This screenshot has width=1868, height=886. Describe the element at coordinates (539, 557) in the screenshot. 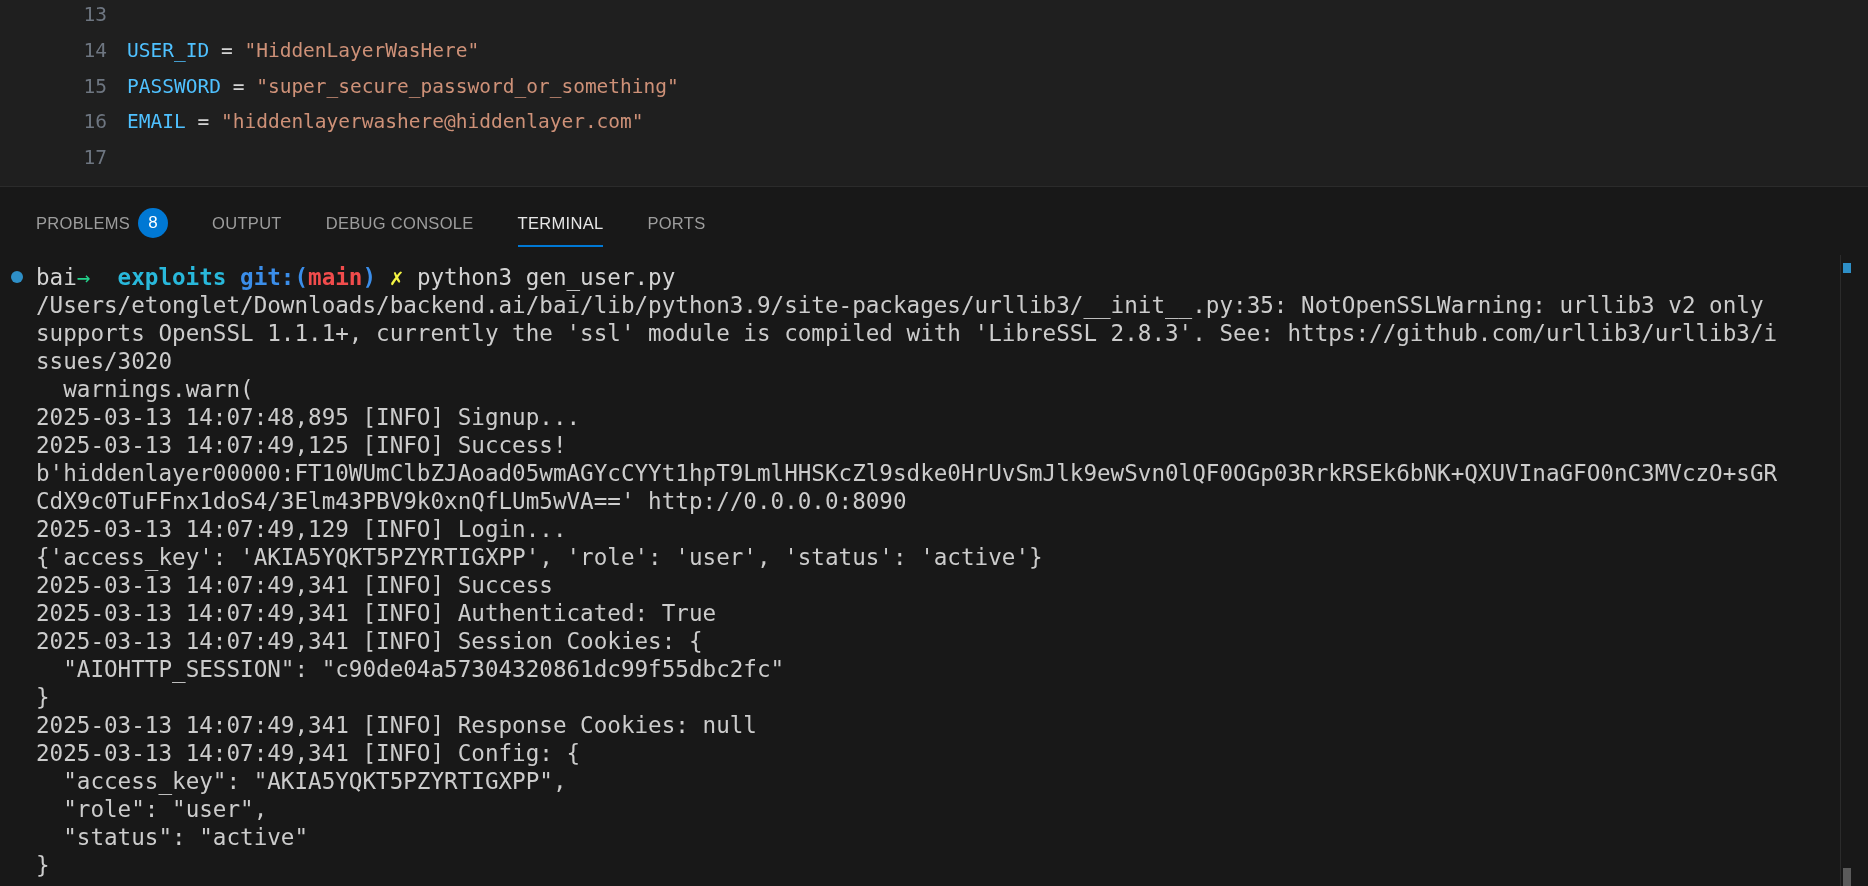

I see `terminal-line: {'access_key': 'AKIA5YQKT5PZYRTIGXPP', 'role': 'user', 'status': 'active'}` at that location.